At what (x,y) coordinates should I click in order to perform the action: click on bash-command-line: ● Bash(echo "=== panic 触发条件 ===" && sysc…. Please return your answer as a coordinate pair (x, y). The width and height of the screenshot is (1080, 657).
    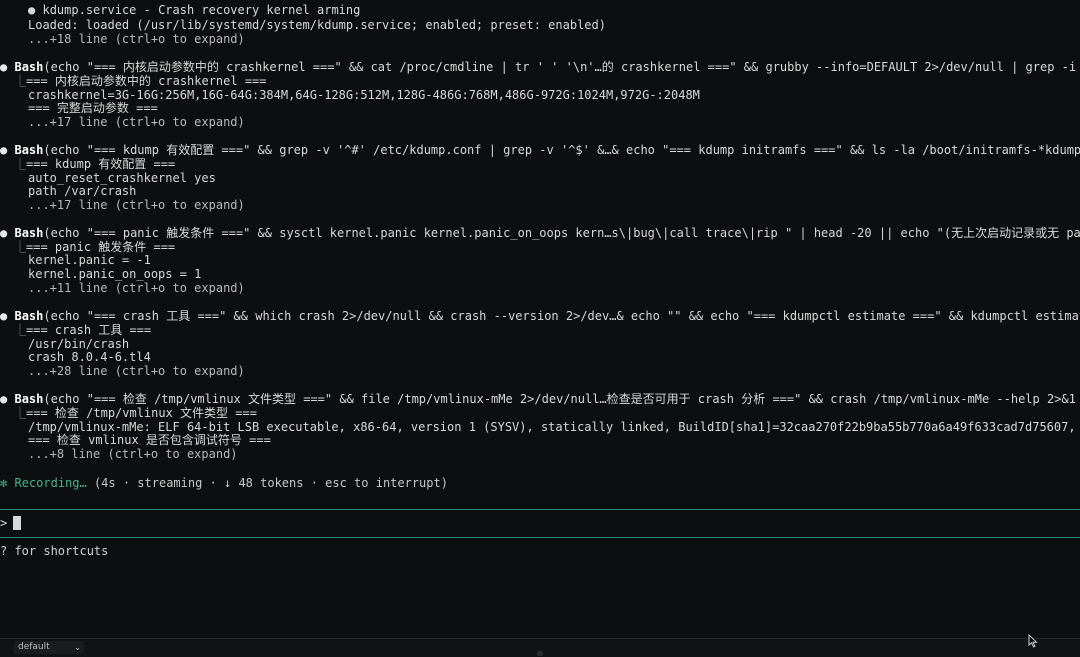
    Looking at the image, I should click on (540, 233).